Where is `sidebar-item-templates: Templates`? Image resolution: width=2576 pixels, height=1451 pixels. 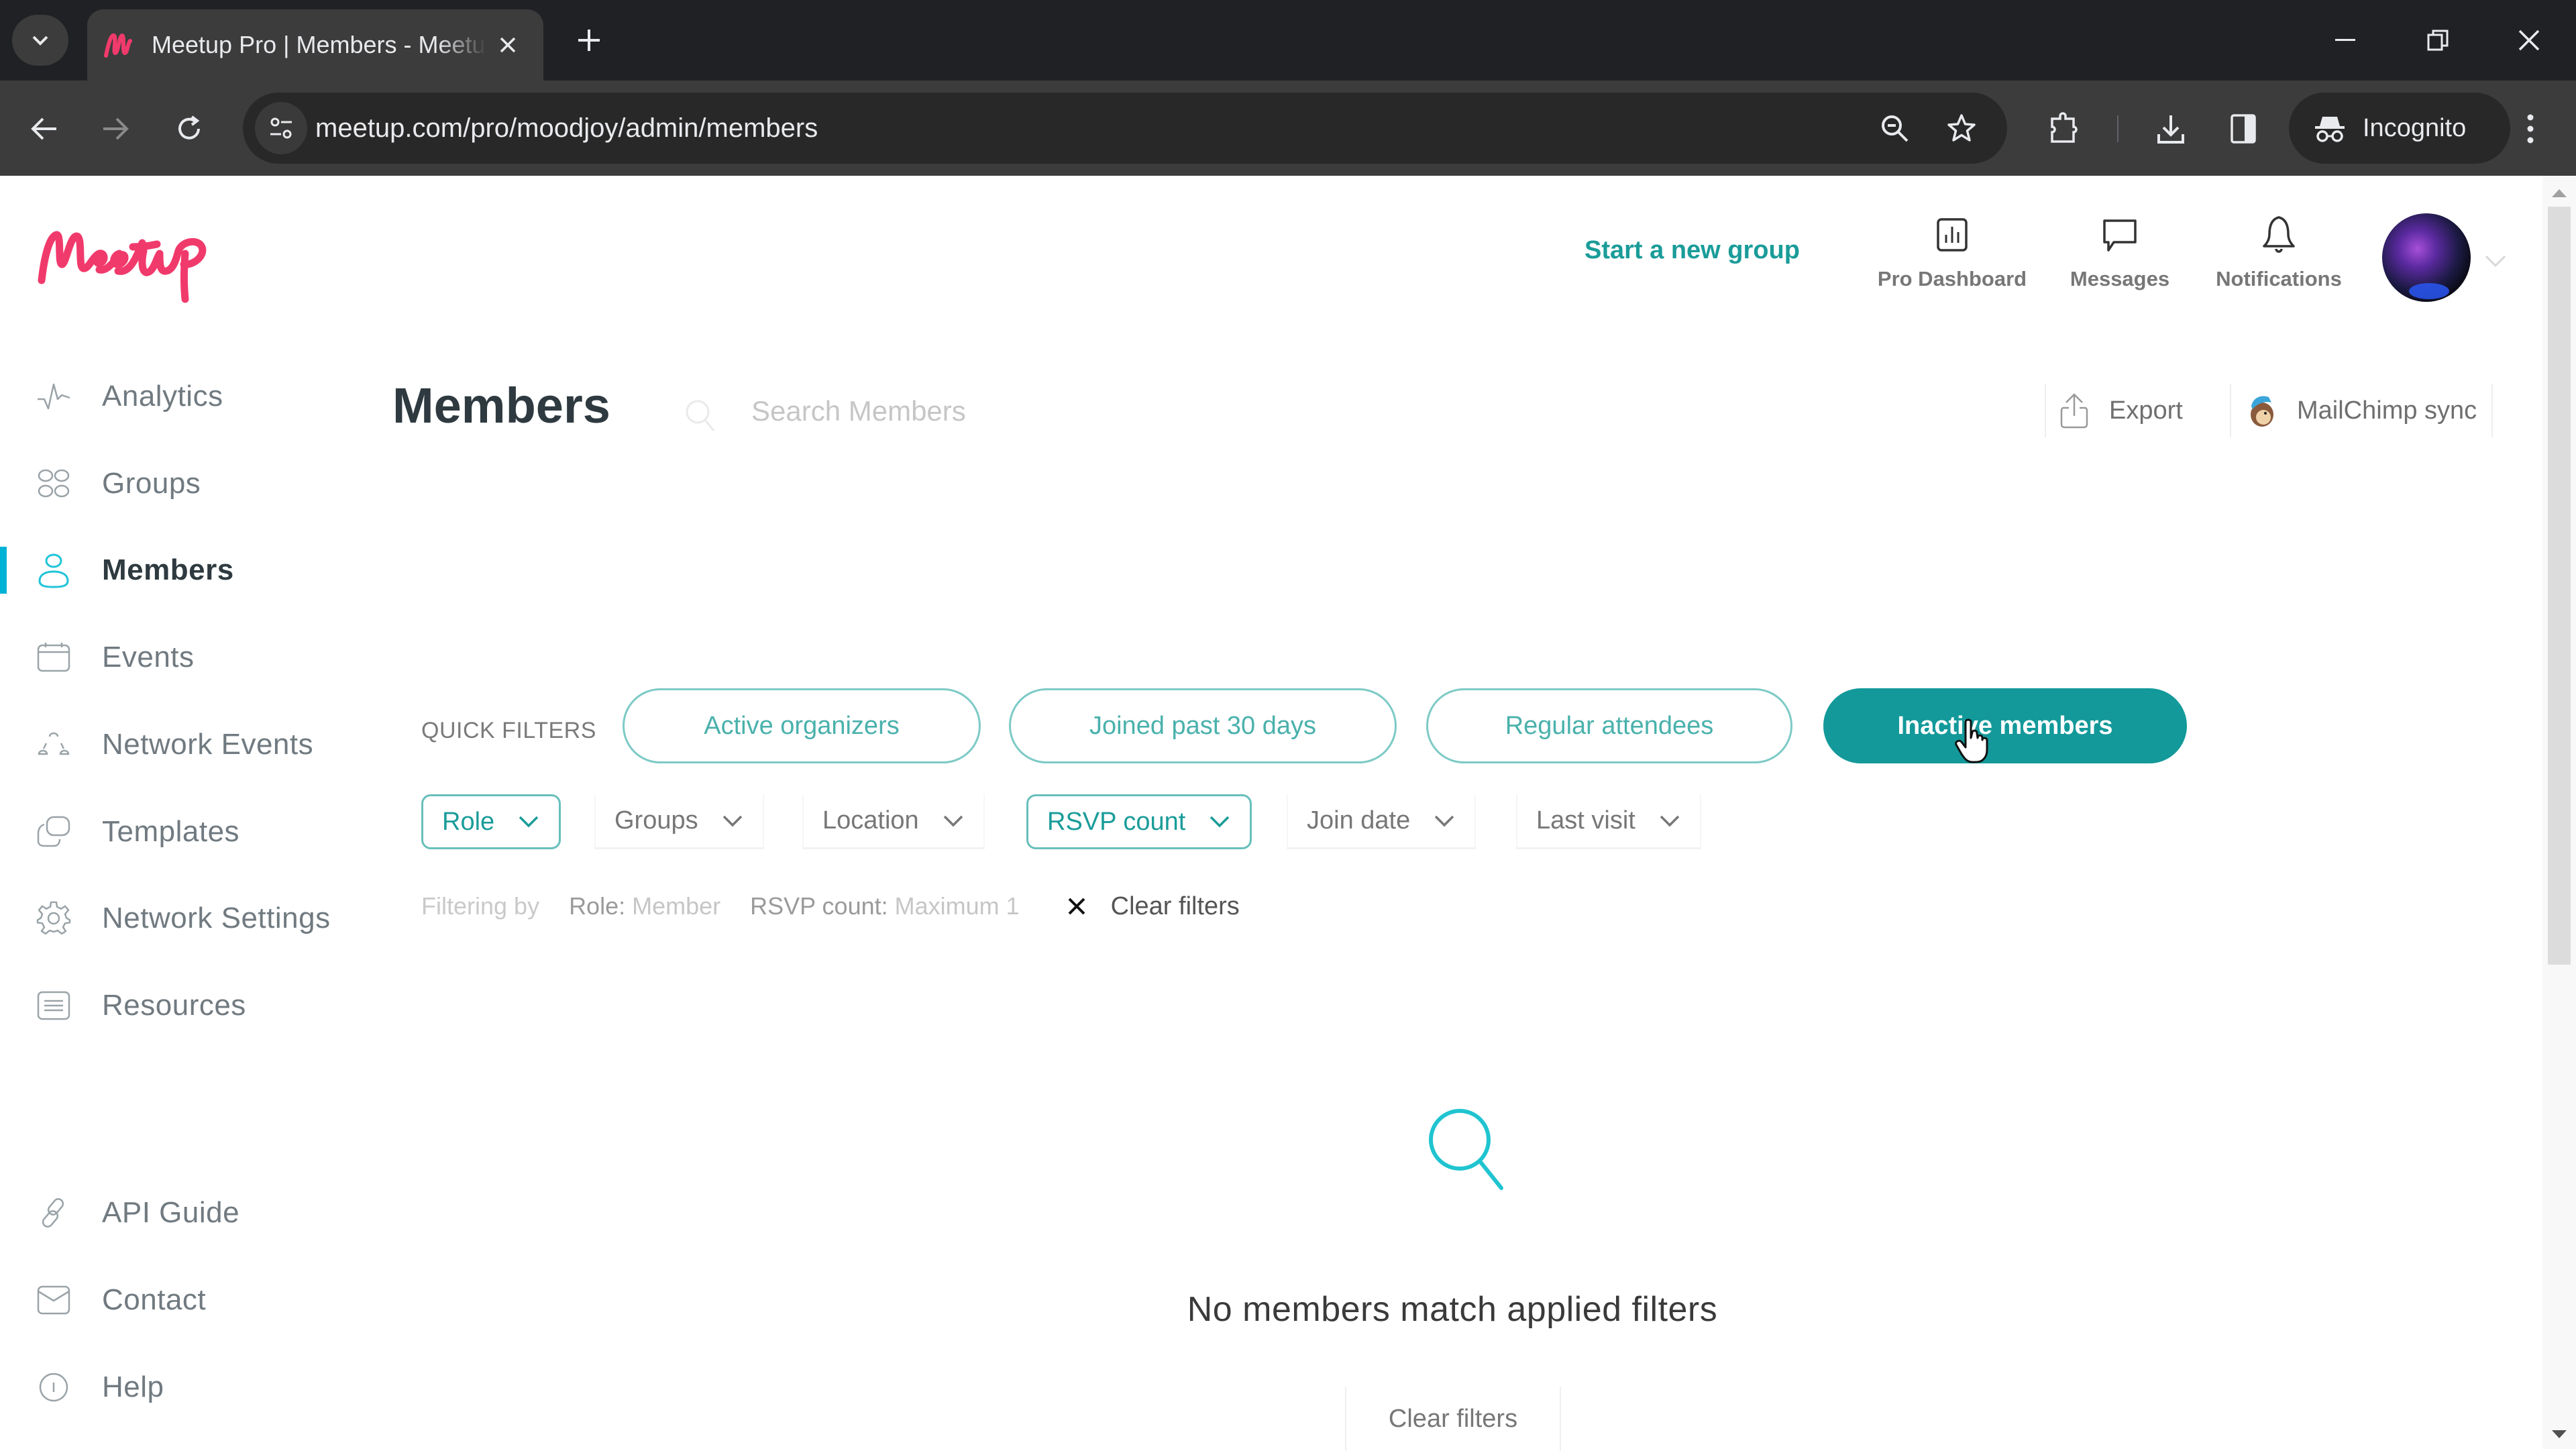 sidebar-item-templates: Templates is located at coordinates (188, 831).